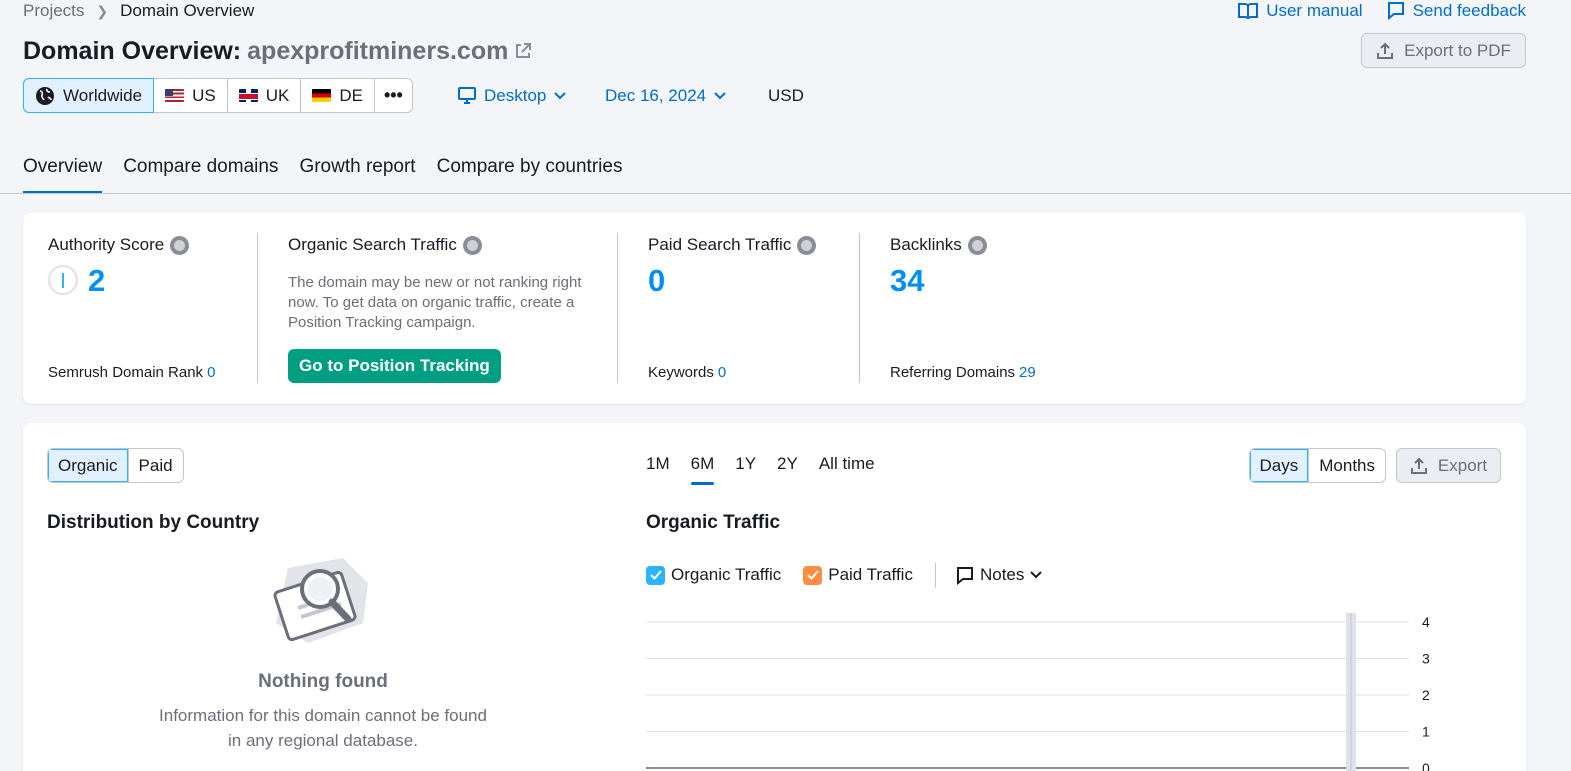  I want to click on period-selector: 1M 6M 1Y 2Y All time, so click(760, 469).